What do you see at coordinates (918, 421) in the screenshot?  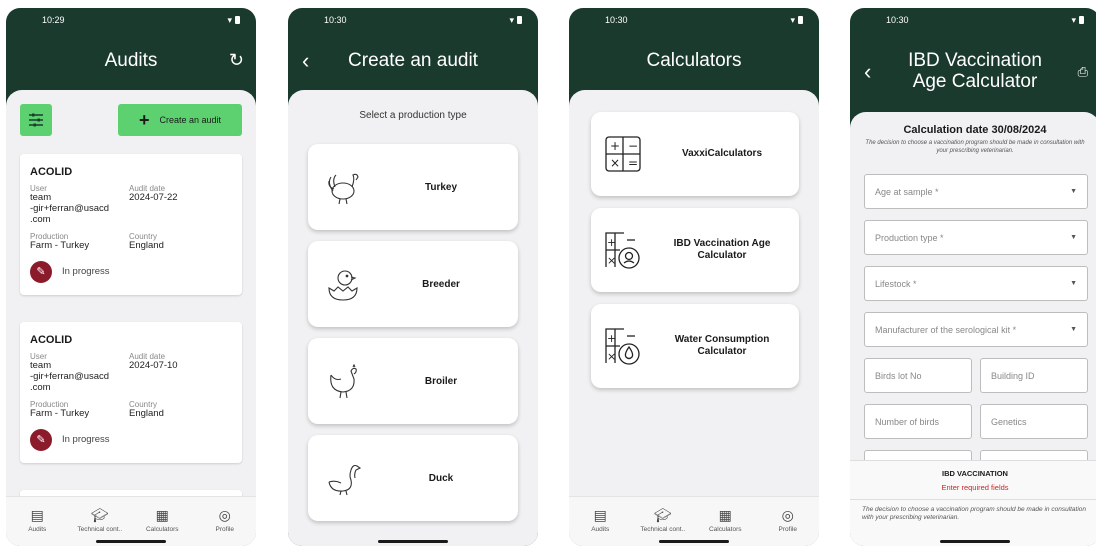 I see `number-of-birds-input: Number of birds` at bounding box center [918, 421].